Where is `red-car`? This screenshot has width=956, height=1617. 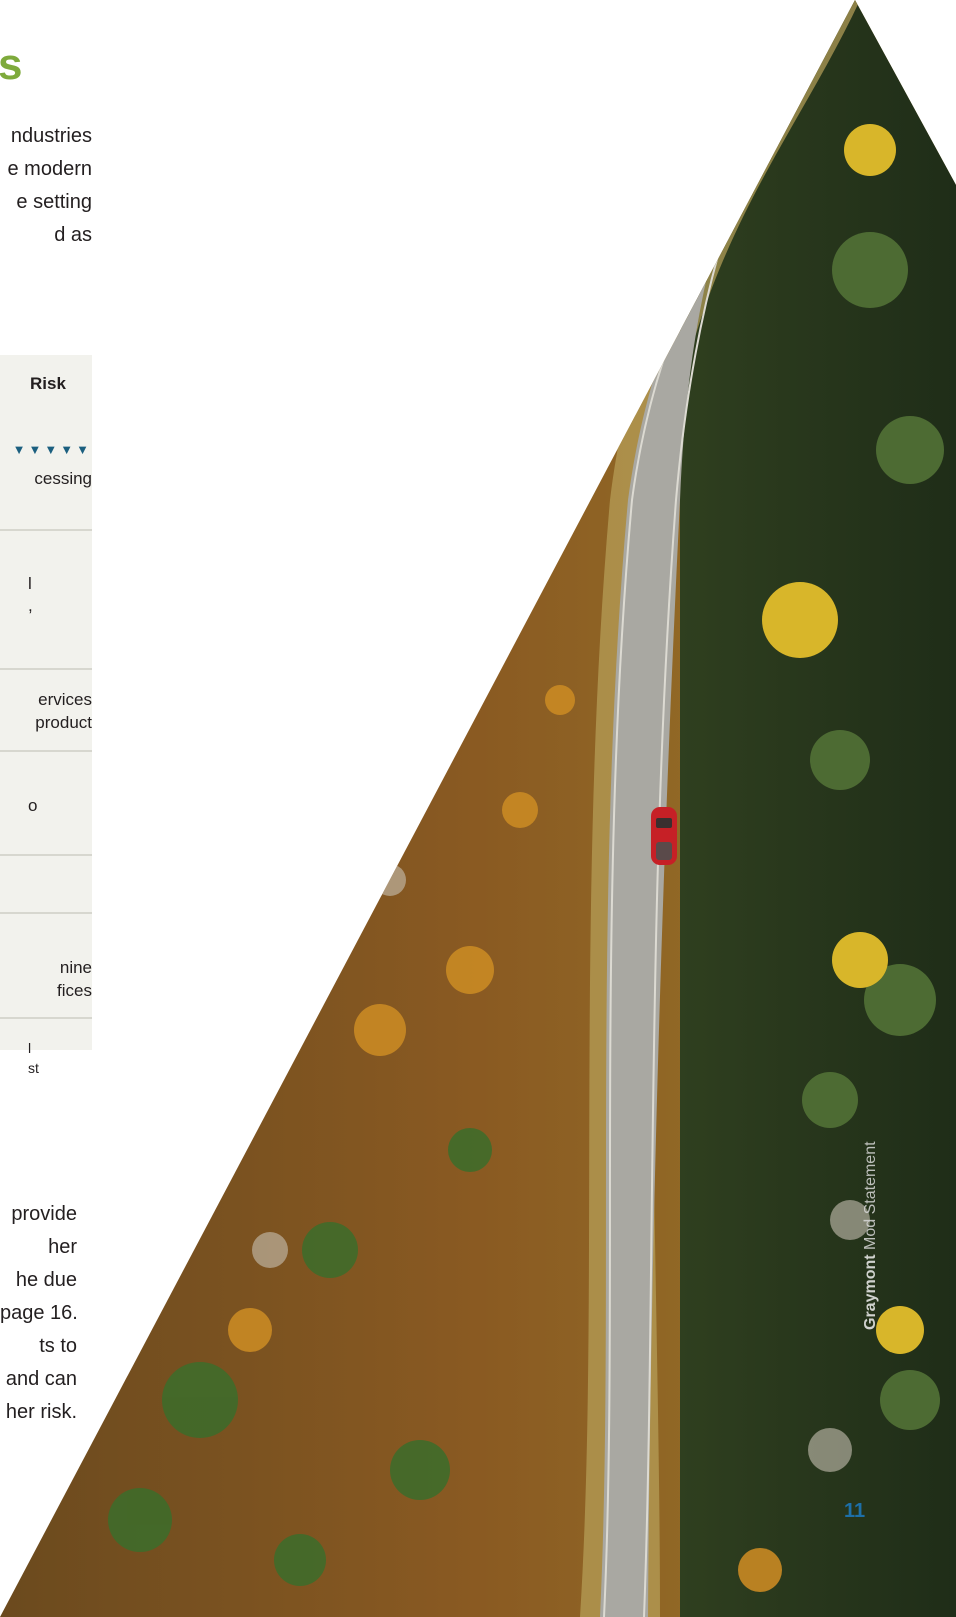
red-car is located at coordinates (664, 836).